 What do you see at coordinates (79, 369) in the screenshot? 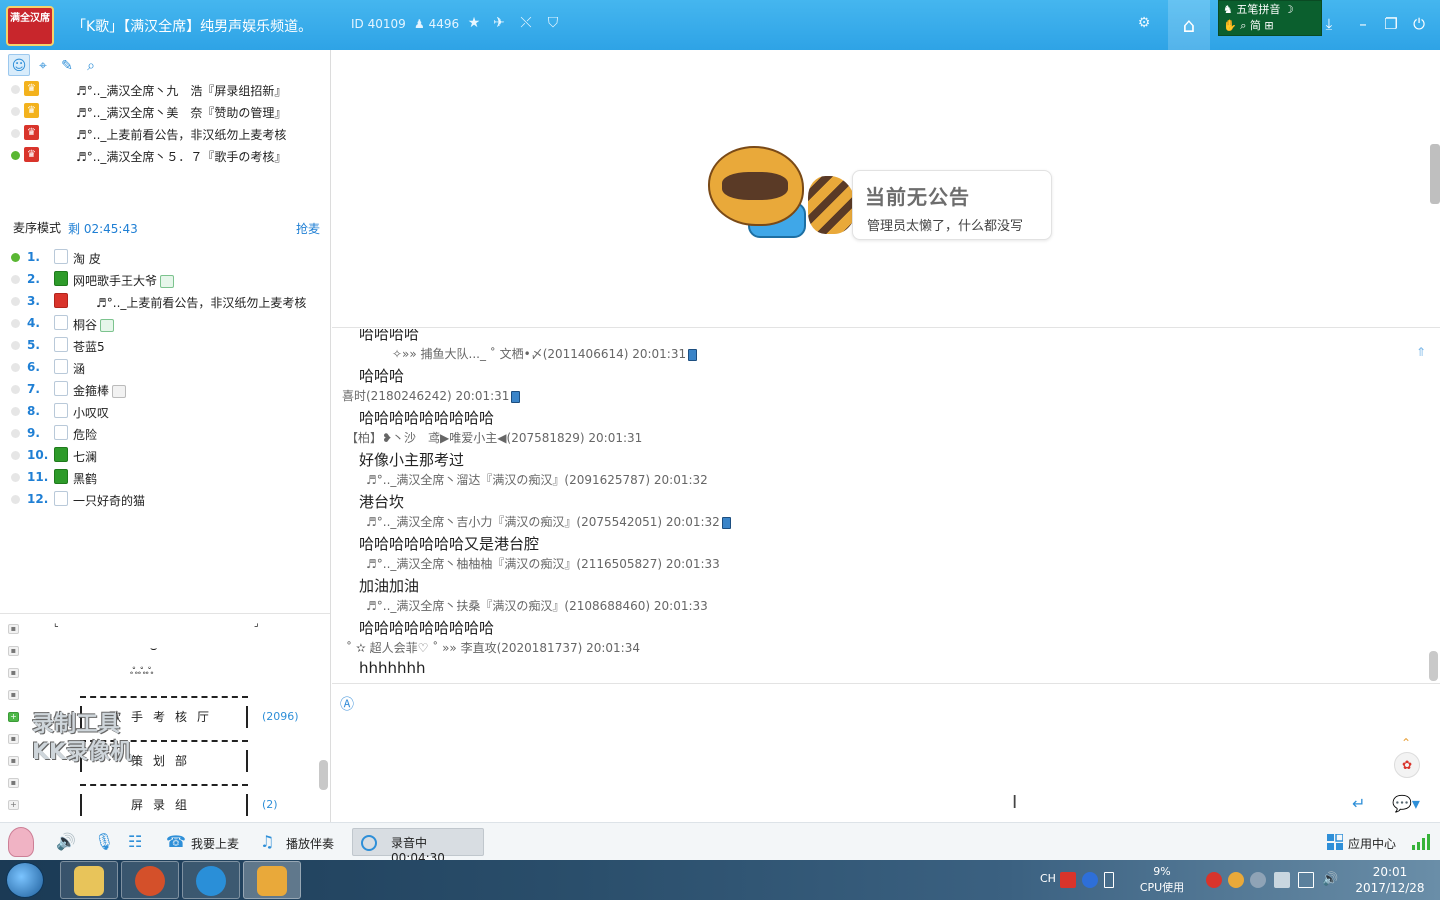
I see `queue-user-name-text: 涵` at bounding box center [79, 369].